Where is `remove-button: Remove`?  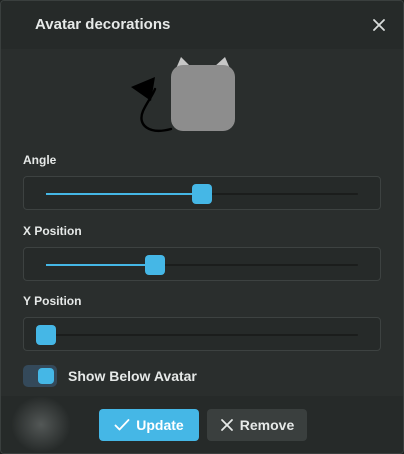
remove-button: Remove is located at coordinates (257, 425).